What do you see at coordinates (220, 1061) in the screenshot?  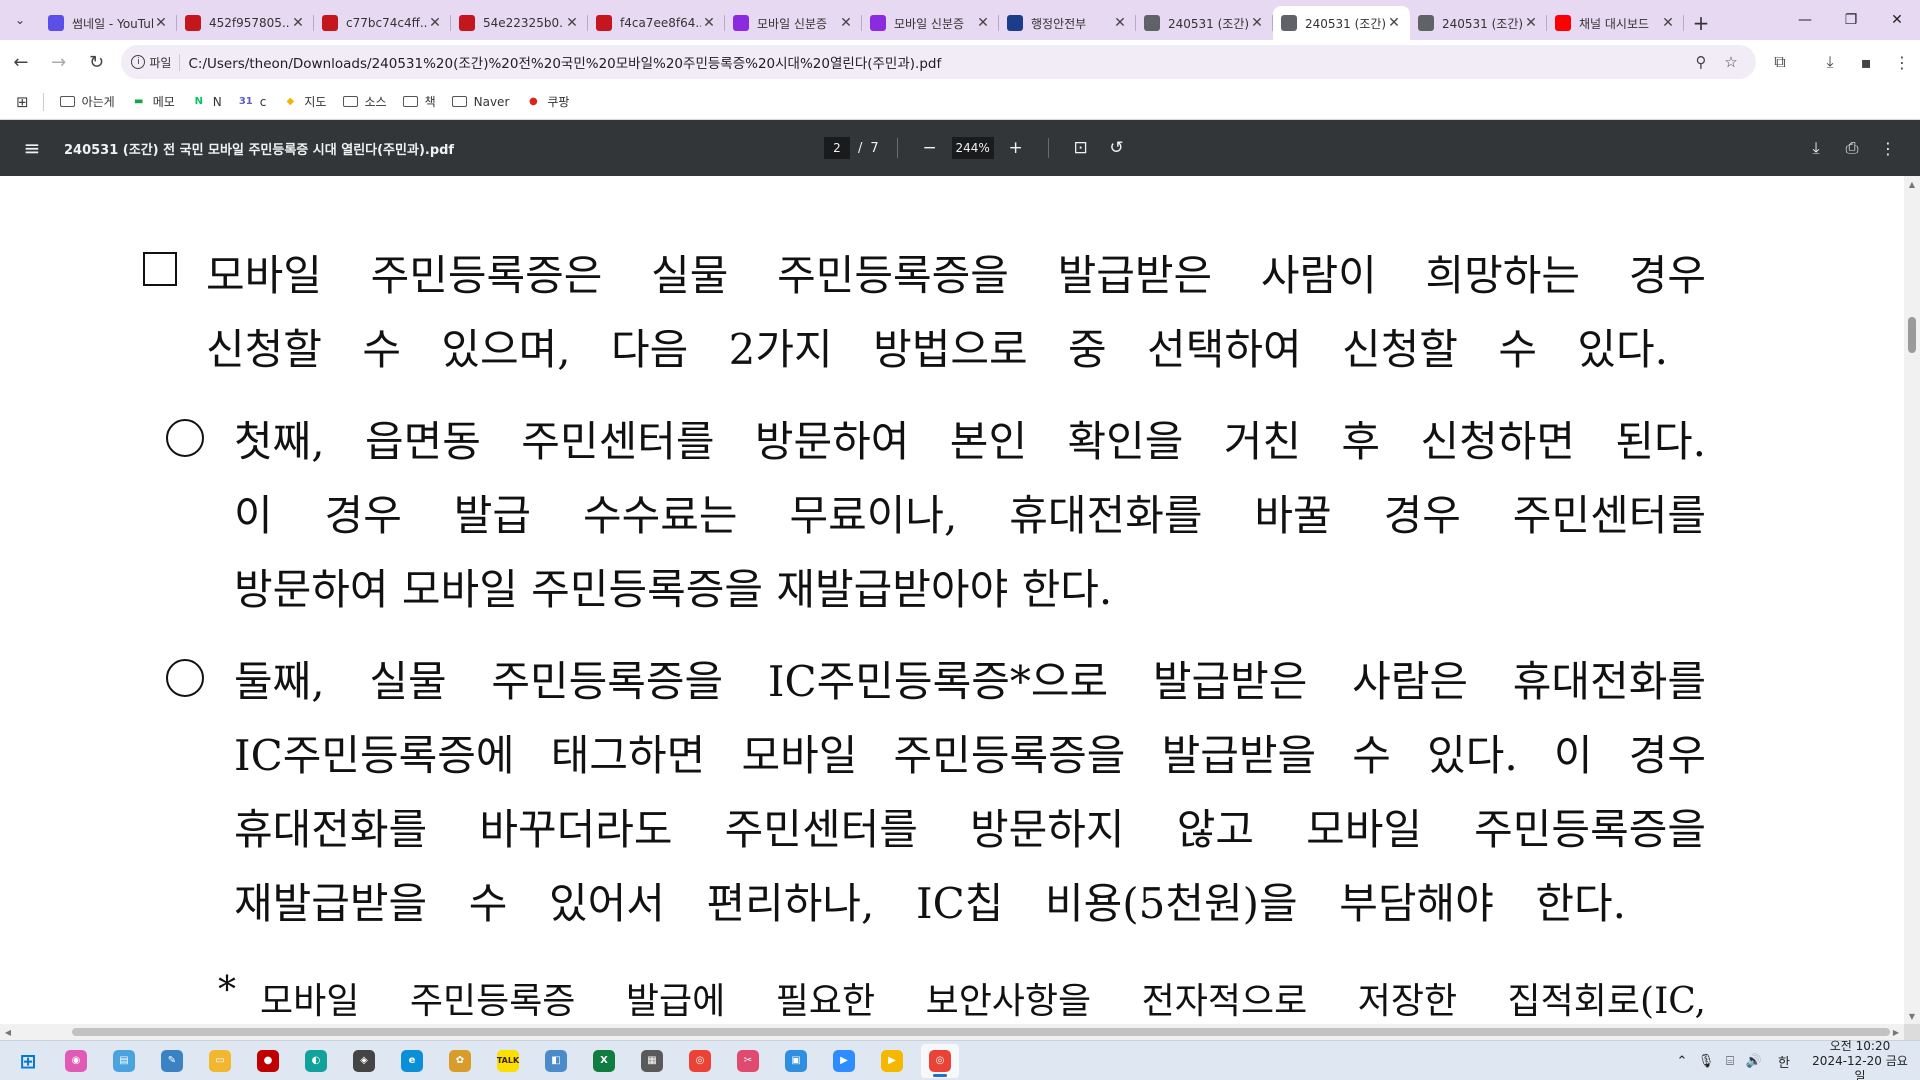 I see `taskbar-file-explorer: ▭` at bounding box center [220, 1061].